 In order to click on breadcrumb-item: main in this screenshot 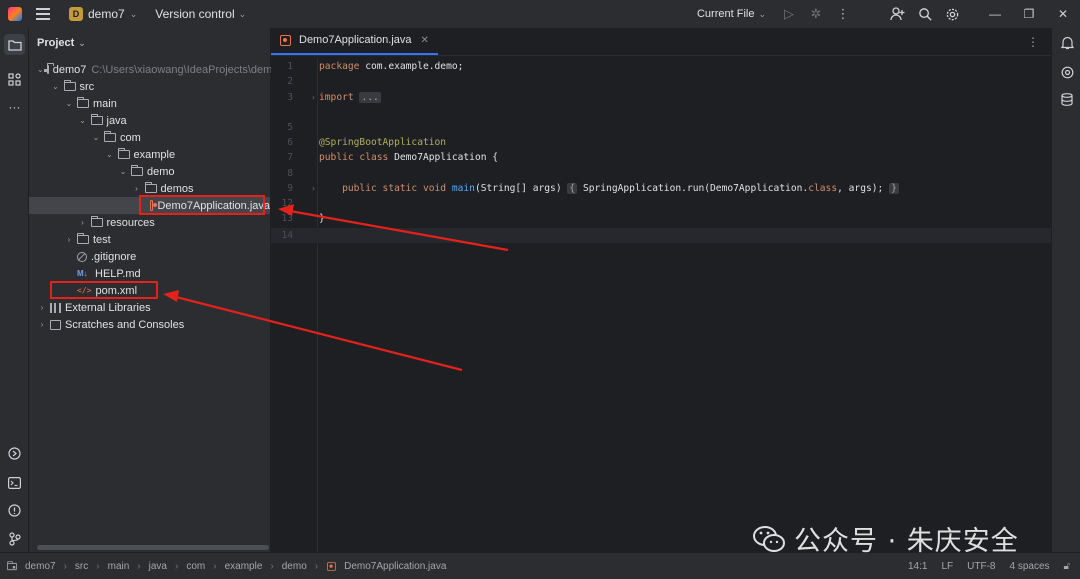, I will do `click(119, 566)`.